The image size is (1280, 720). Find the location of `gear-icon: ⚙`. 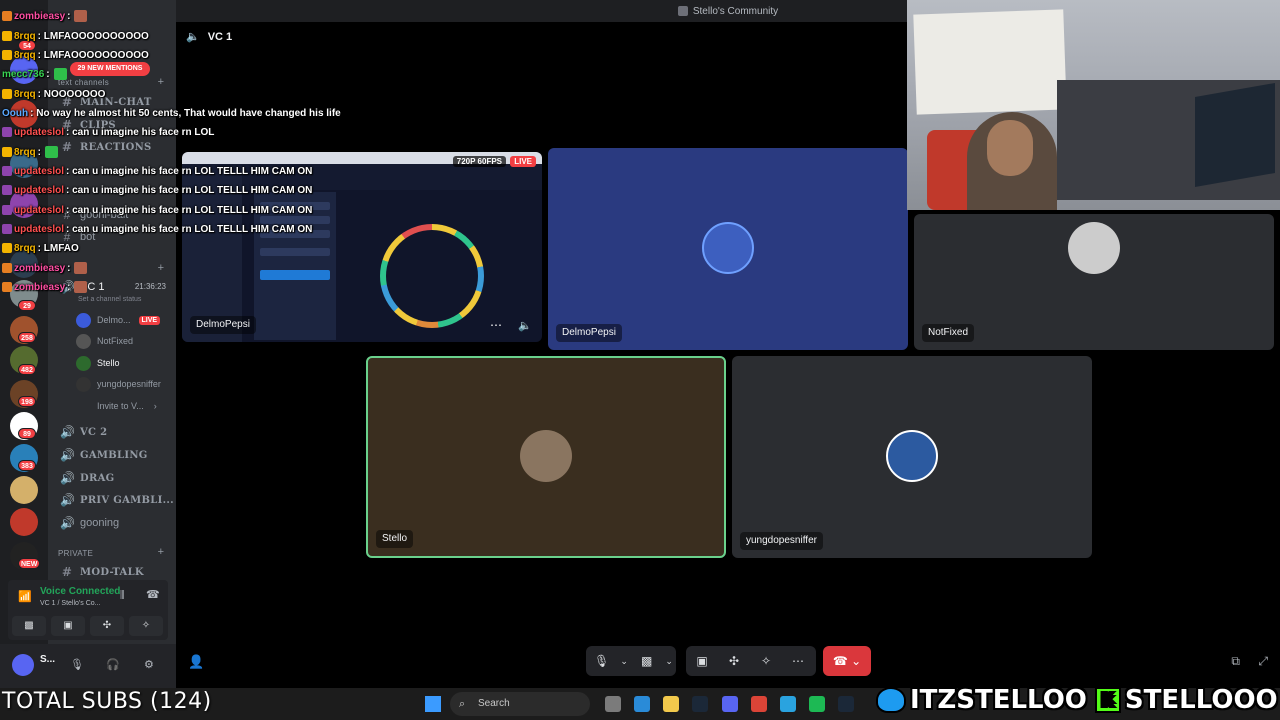

gear-icon: ⚙ is located at coordinates (149, 664).